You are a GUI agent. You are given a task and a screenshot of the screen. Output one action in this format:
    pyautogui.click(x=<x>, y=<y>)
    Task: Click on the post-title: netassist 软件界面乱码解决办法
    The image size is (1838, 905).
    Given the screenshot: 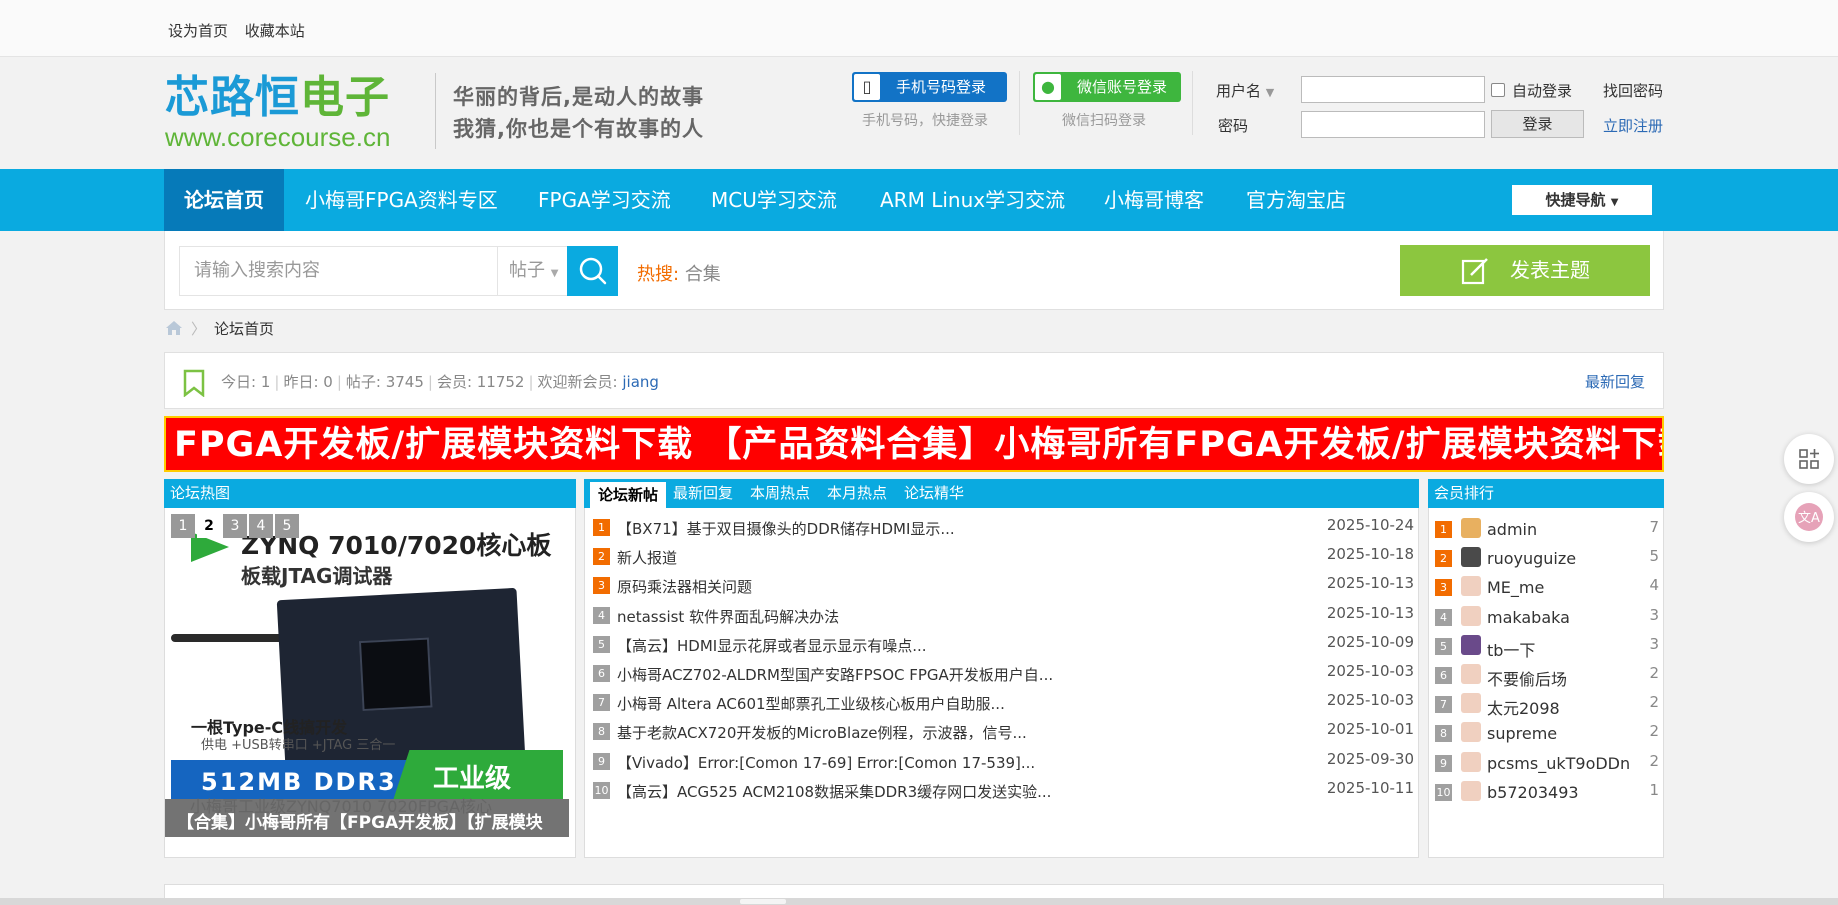 What is the action you would take?
    pyautogui.click(x=728, y=616)
    